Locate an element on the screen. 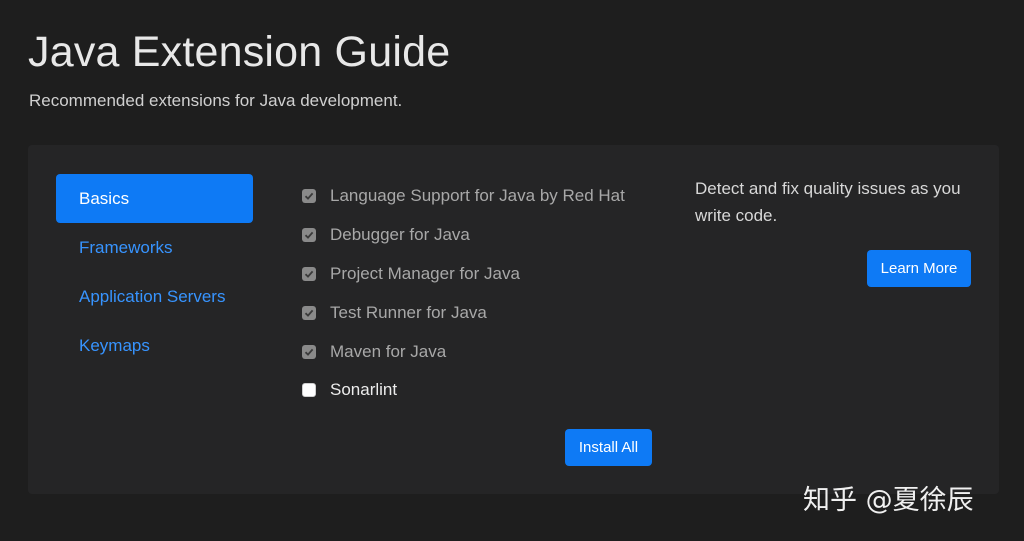 Image resolution: width=1024 pixels, height=541 pixels. extension-label: Debugger for Java is located at coordinates (400, 235).